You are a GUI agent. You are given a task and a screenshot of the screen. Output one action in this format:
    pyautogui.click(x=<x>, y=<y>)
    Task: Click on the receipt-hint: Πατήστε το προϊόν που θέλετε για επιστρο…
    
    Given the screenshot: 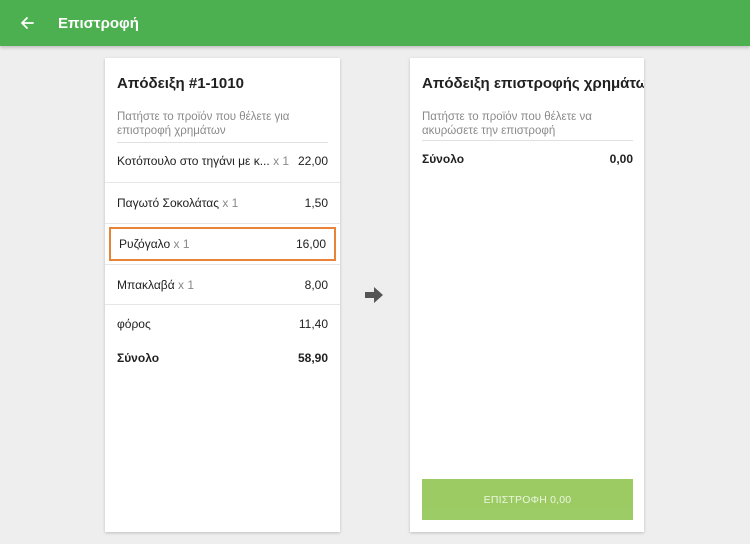 What is the action you would take?
    pyautogui.click(x=203, y=124)
    